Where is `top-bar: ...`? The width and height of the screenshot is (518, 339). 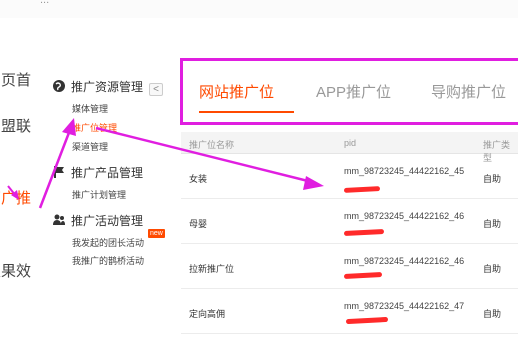
top-bar: ... is located at coordinates (259, 9).